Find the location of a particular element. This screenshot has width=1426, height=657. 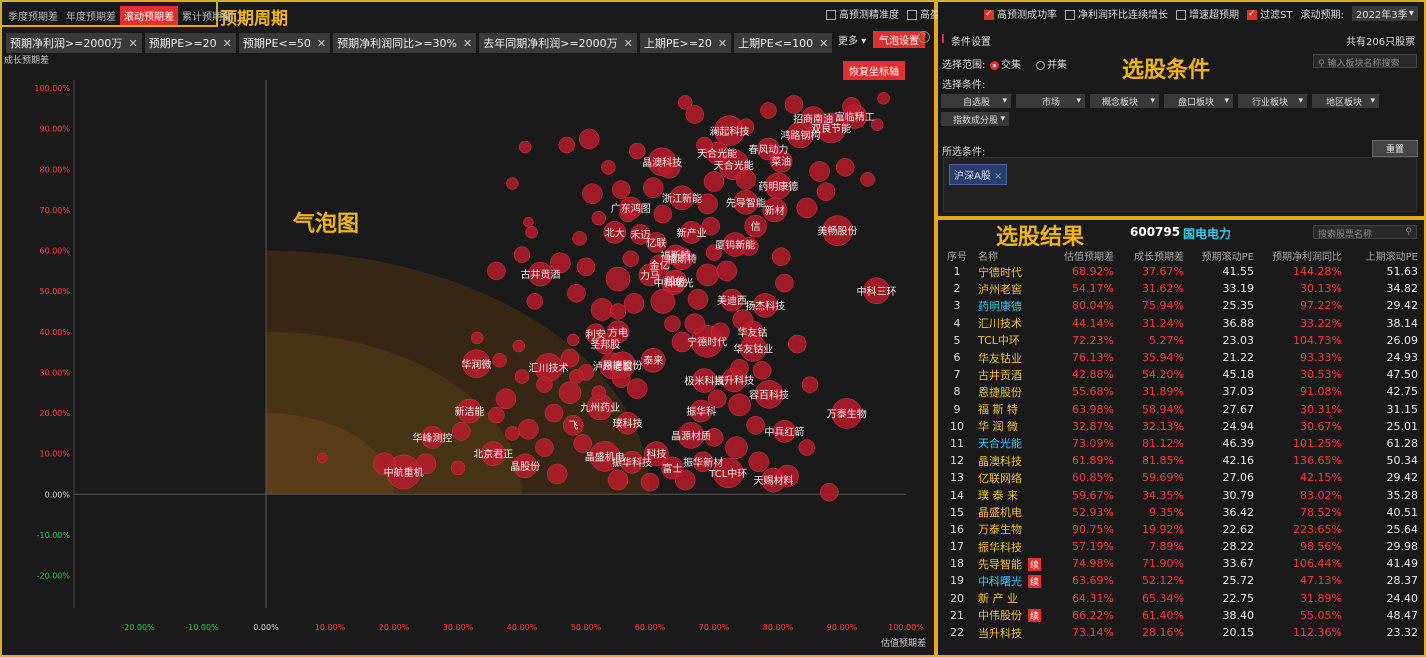

bubble-settings-button: 气泡设置 is located at coordinates (899, 39).